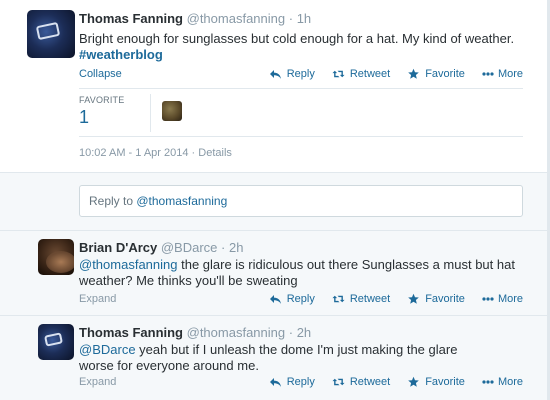  Describe the element at coordinates (215, 153) in the screenshot. I see `details-link: Details` at that location.